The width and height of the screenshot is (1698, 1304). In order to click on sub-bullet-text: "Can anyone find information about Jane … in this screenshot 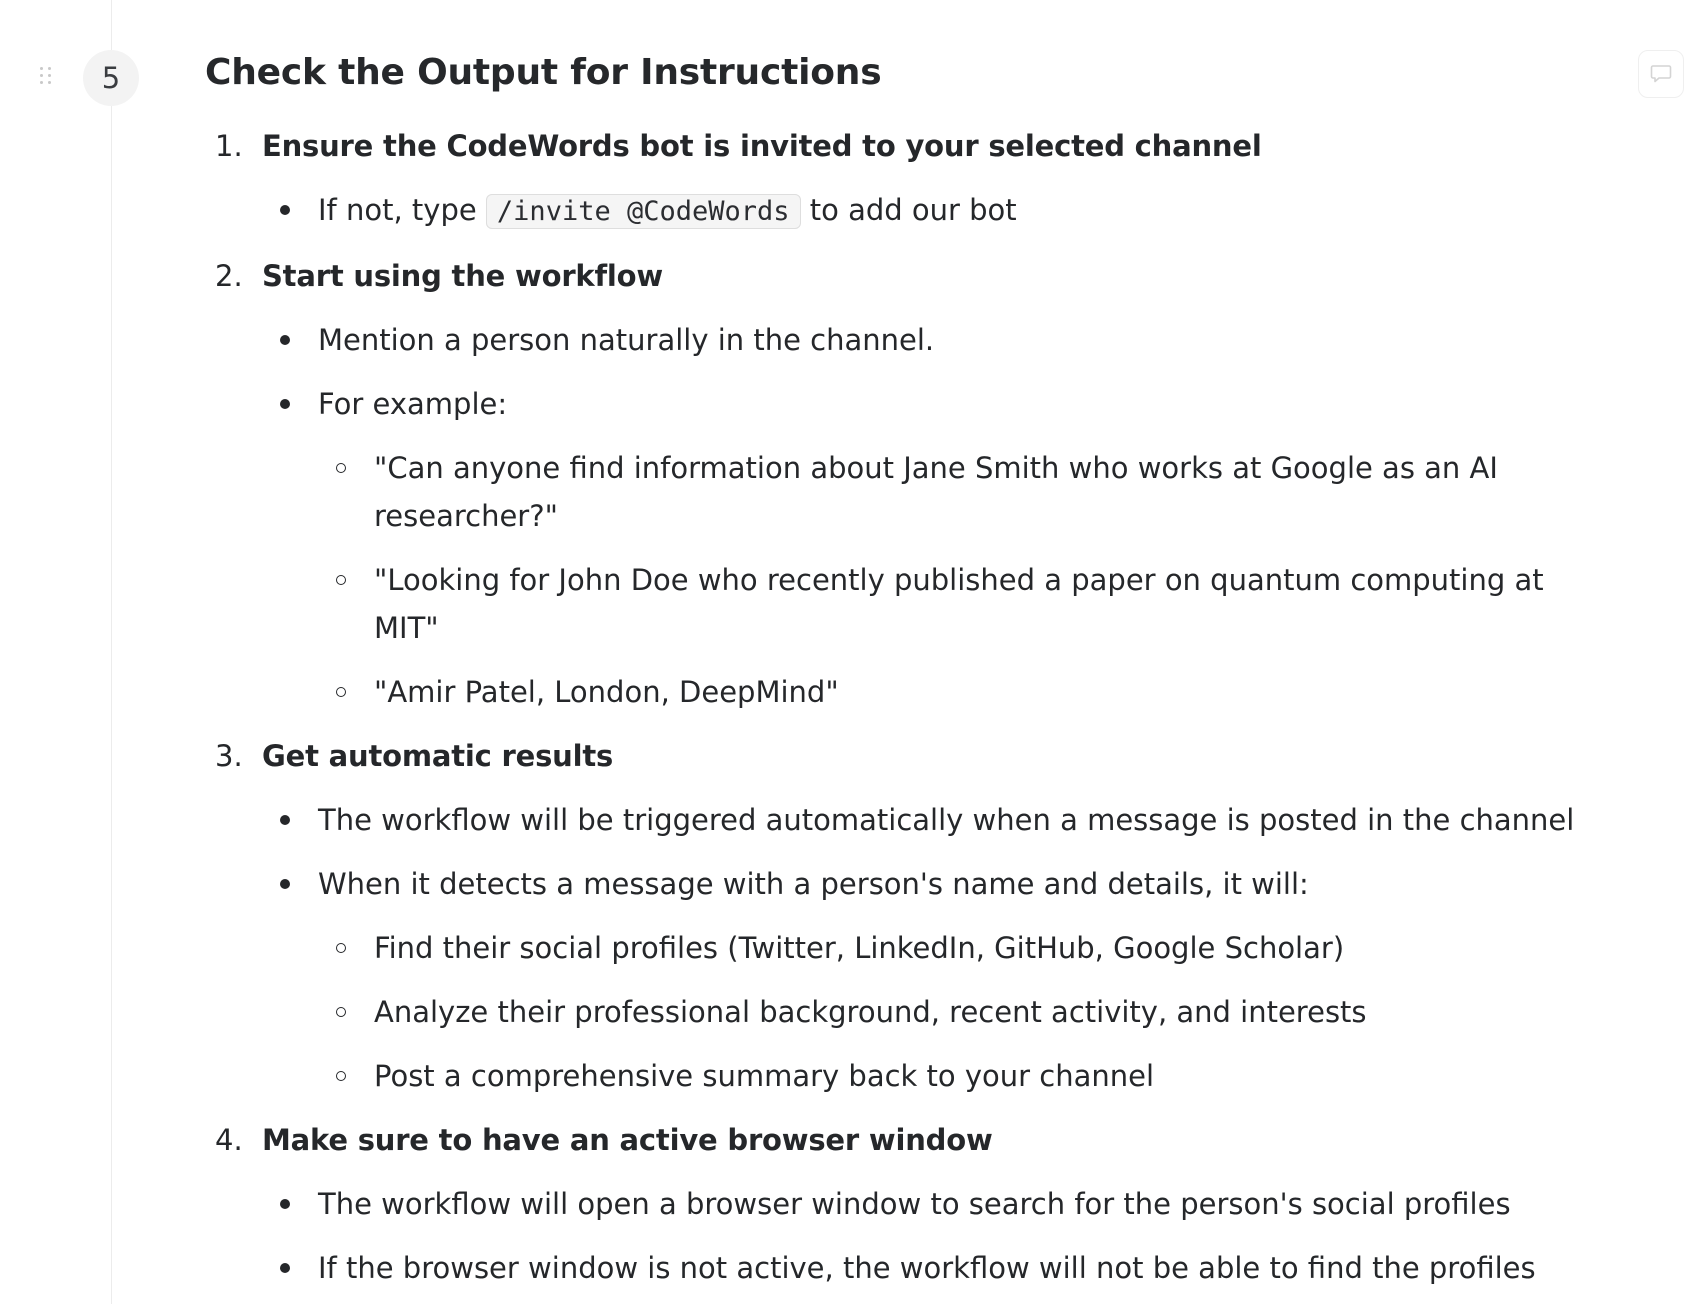, I will do `click(936, 492)`.